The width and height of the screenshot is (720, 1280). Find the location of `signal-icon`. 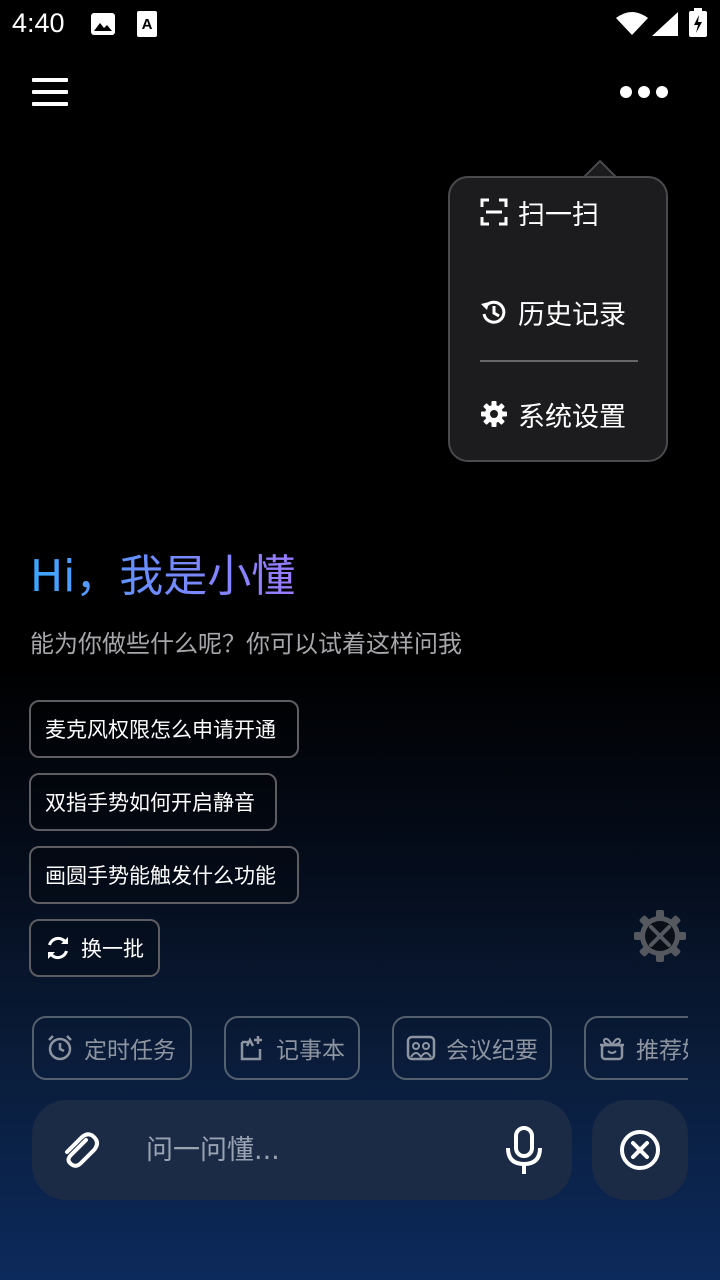

signal-icon is located at coordinates (665, 24).